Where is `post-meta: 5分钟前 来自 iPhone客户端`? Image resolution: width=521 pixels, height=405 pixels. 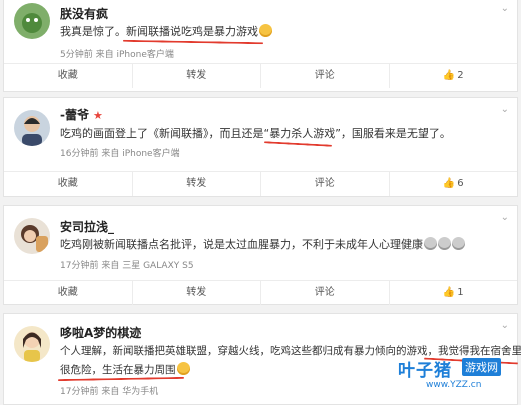 post-meta: 5分钟前 来自 iPhone客户端 is located at coordinates (117, 53).